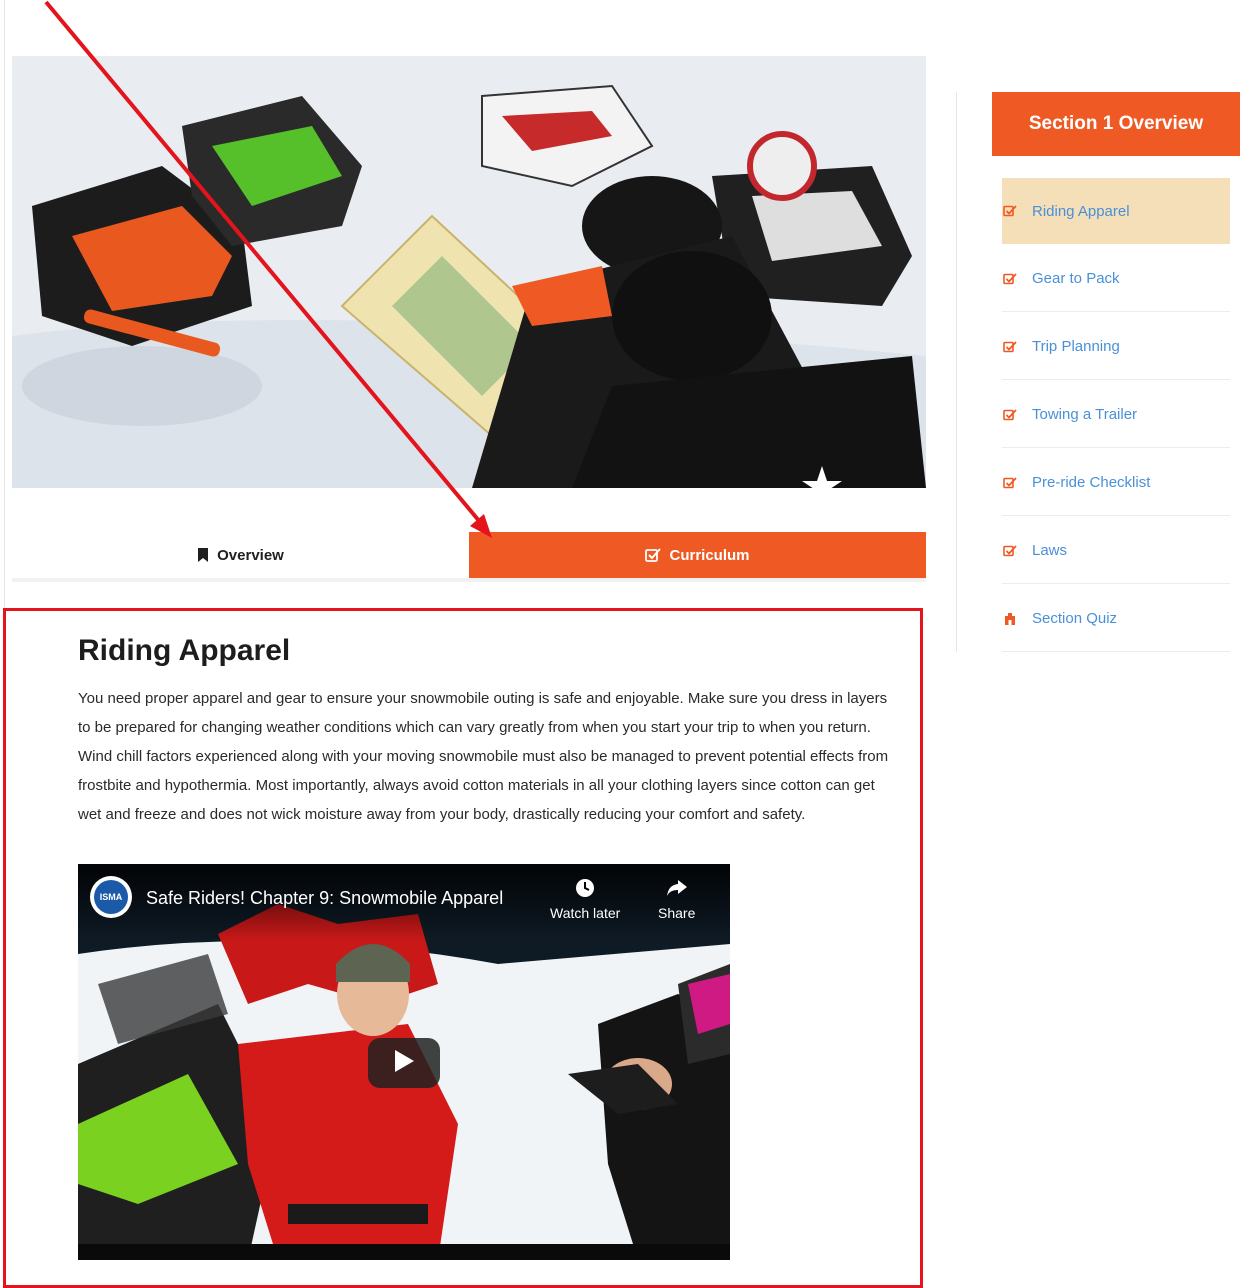 Image resolution: width=1248 pixels, height=1288 pixels. I want to click on tab-curriculum-label: Curriculum, so click(709, 555).